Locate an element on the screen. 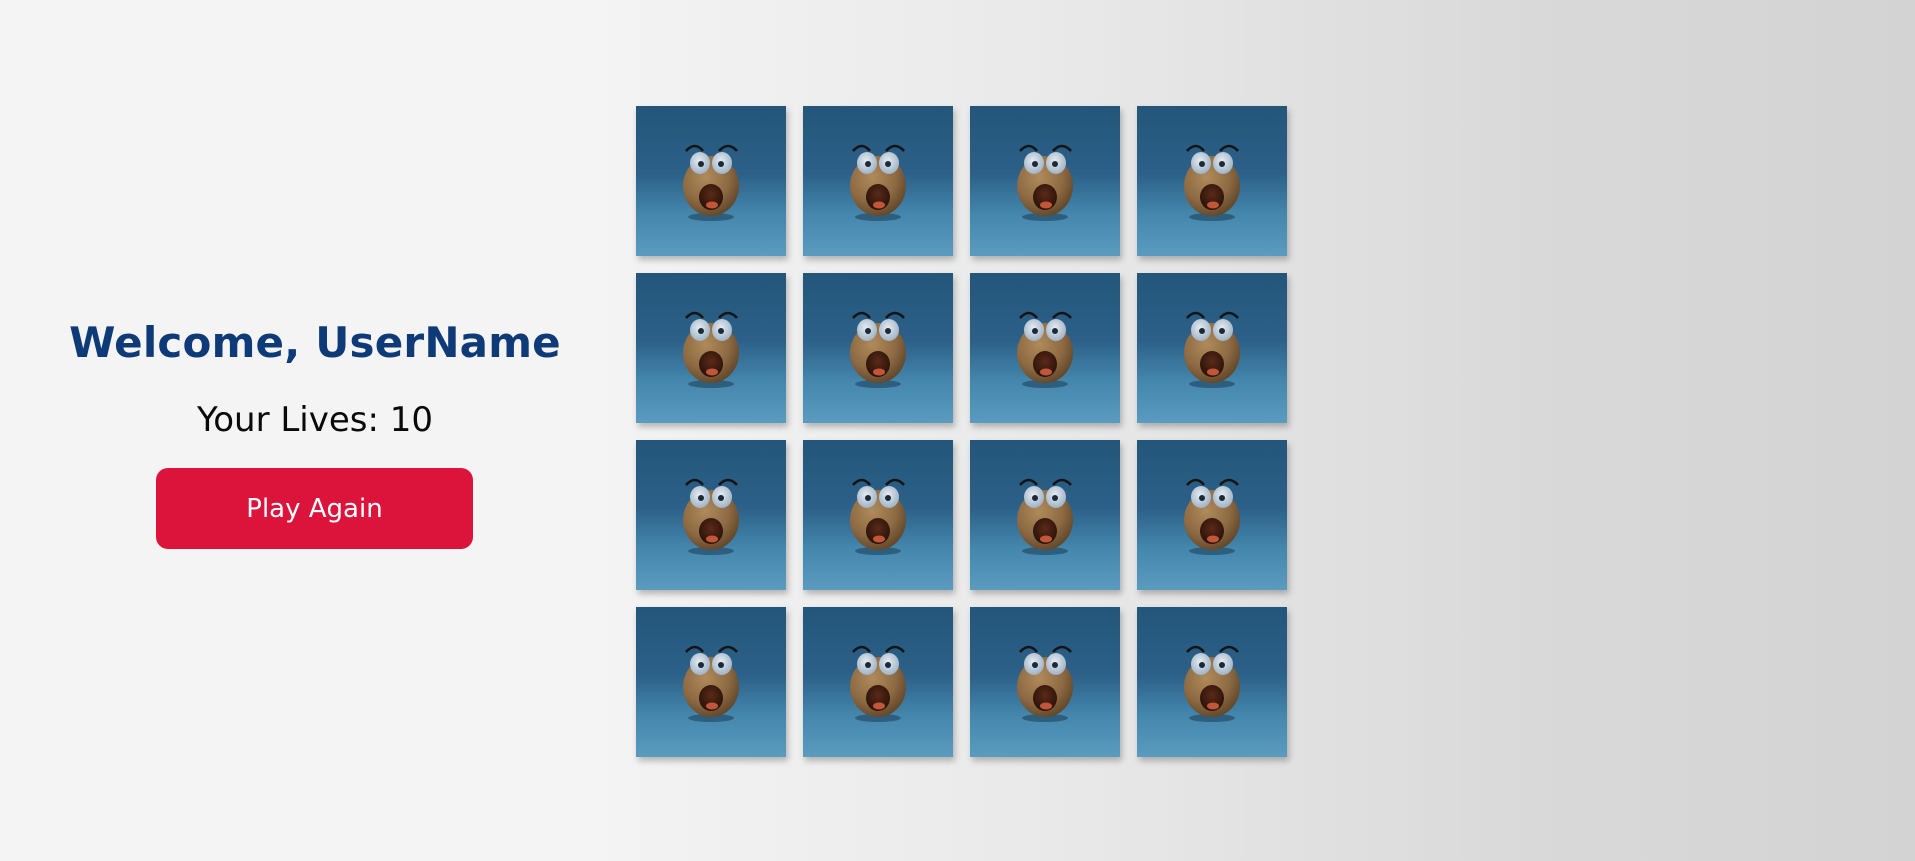 The width and height of the screenshot is (1915, 861). card-r3-c4 is located at coordinates (1212, 515).